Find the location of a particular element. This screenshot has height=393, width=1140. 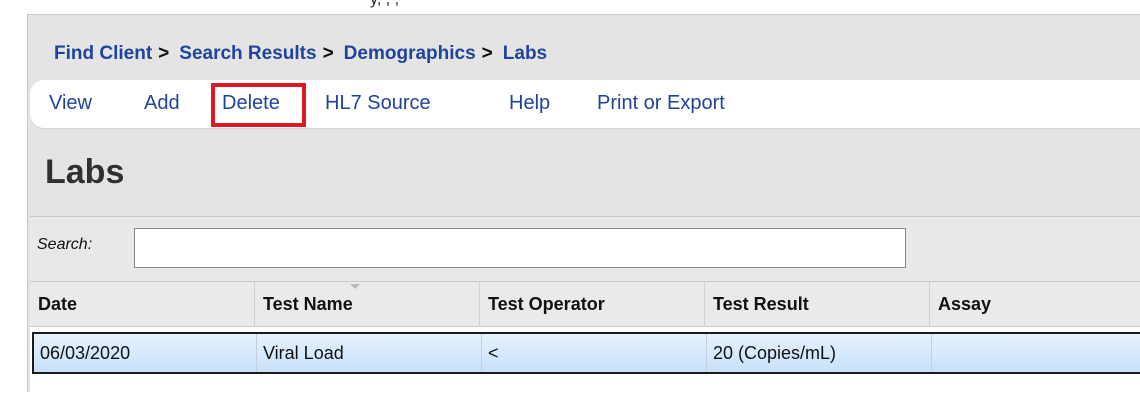

page-title: Labs is located at coordinates (85, 172).